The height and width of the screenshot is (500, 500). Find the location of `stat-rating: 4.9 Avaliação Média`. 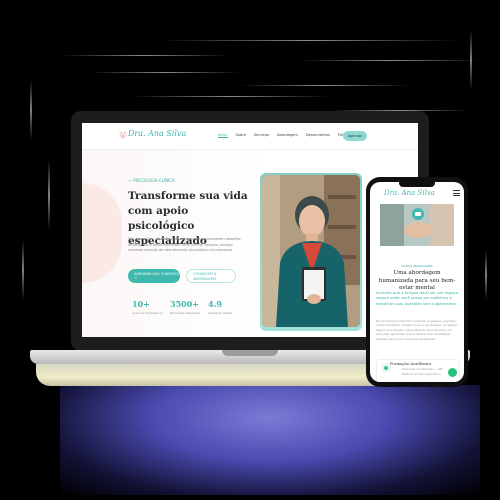

stat-rating: 4.9 Avaliação Média is located at coordinates (220, 307).